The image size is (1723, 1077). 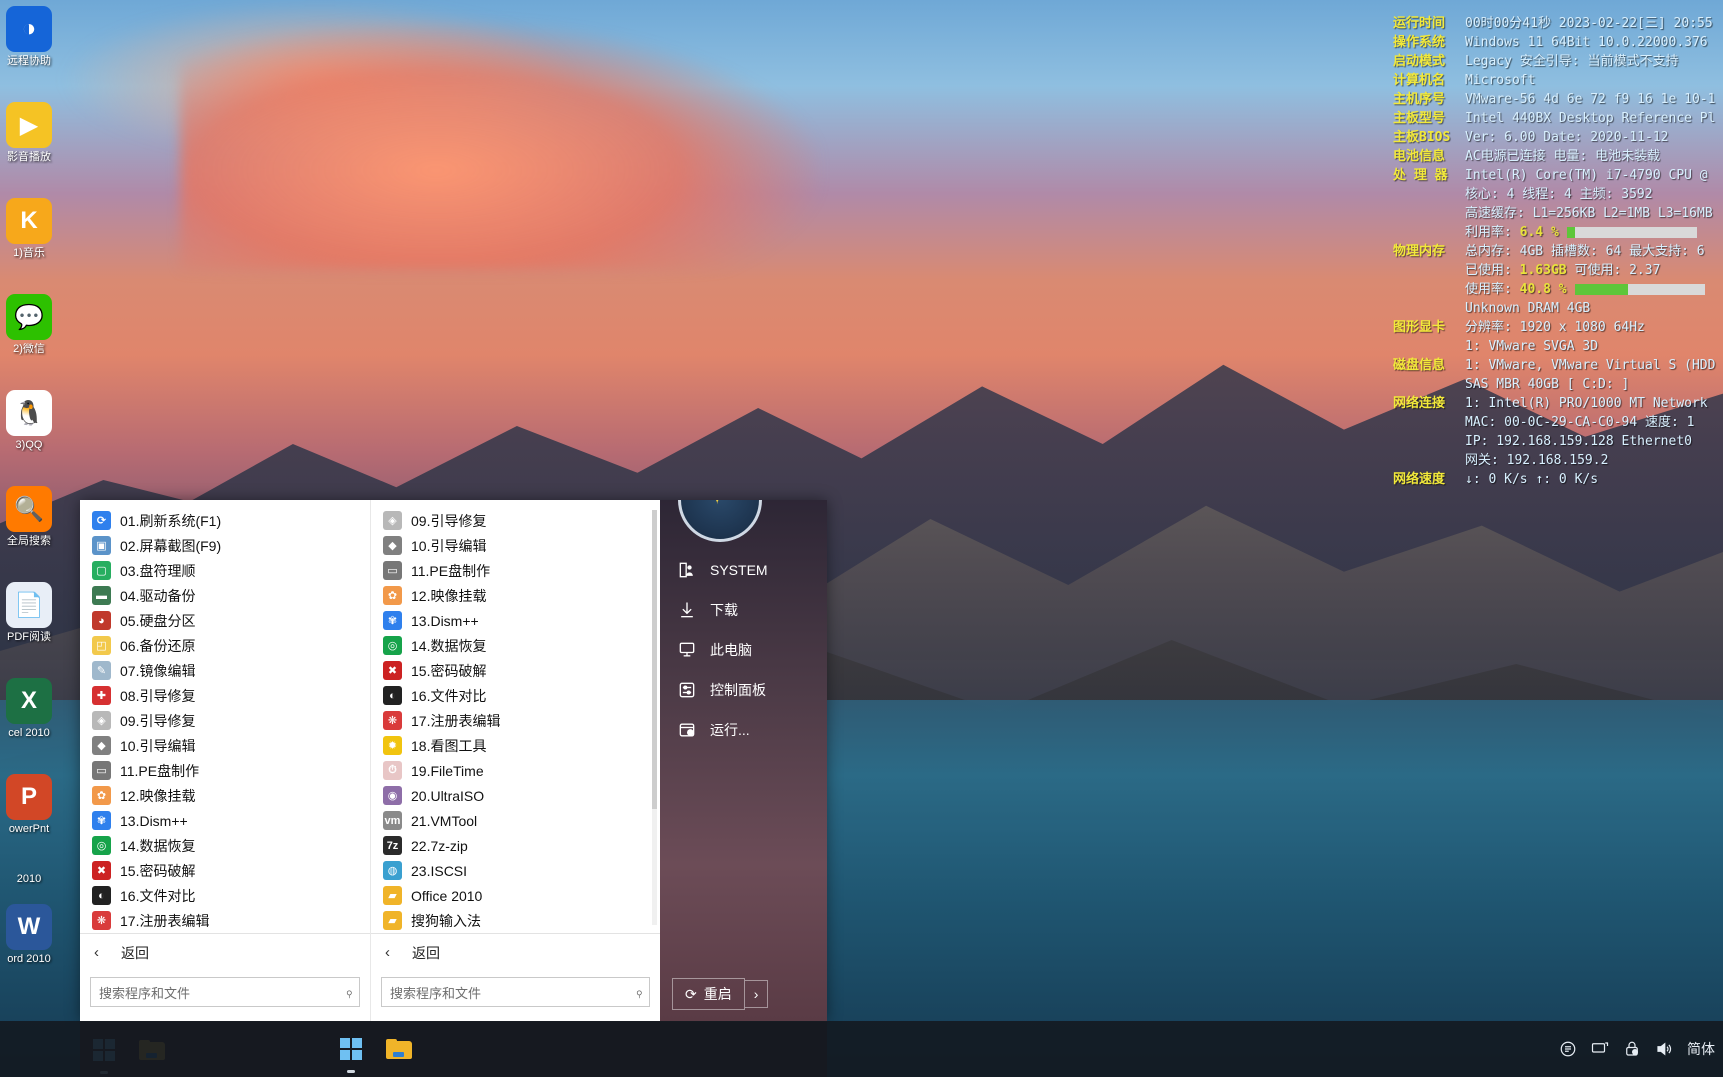 What do you see at coordinates (225, 820) in the screenshot?
I see `menu-item-col1-13: ✾ 13.Dism++` at bounding box center [225, 820].